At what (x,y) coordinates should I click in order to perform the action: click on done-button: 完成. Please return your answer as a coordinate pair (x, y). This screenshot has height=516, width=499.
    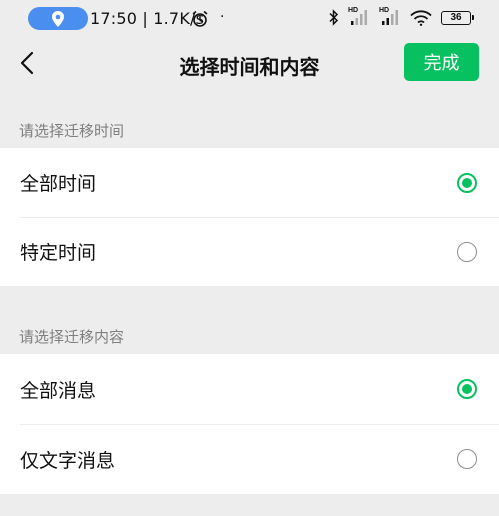
    Looking at the image, I should click on (441, 62).